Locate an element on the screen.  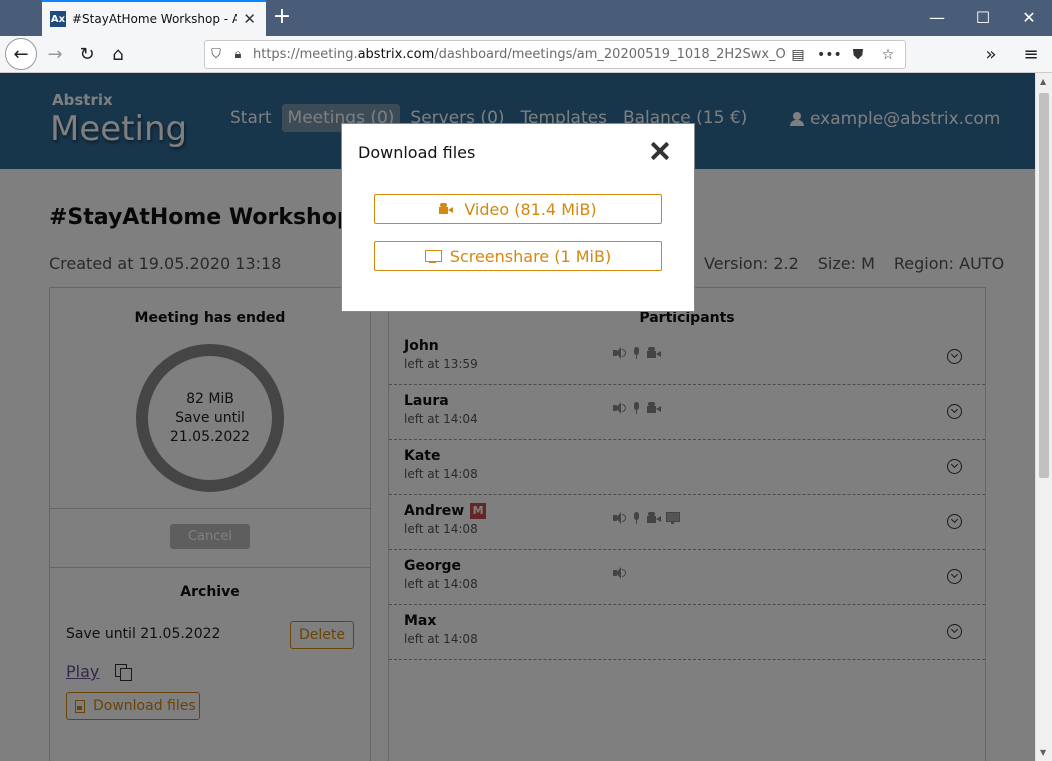
camera-icon is located at coordinates (446, 209).